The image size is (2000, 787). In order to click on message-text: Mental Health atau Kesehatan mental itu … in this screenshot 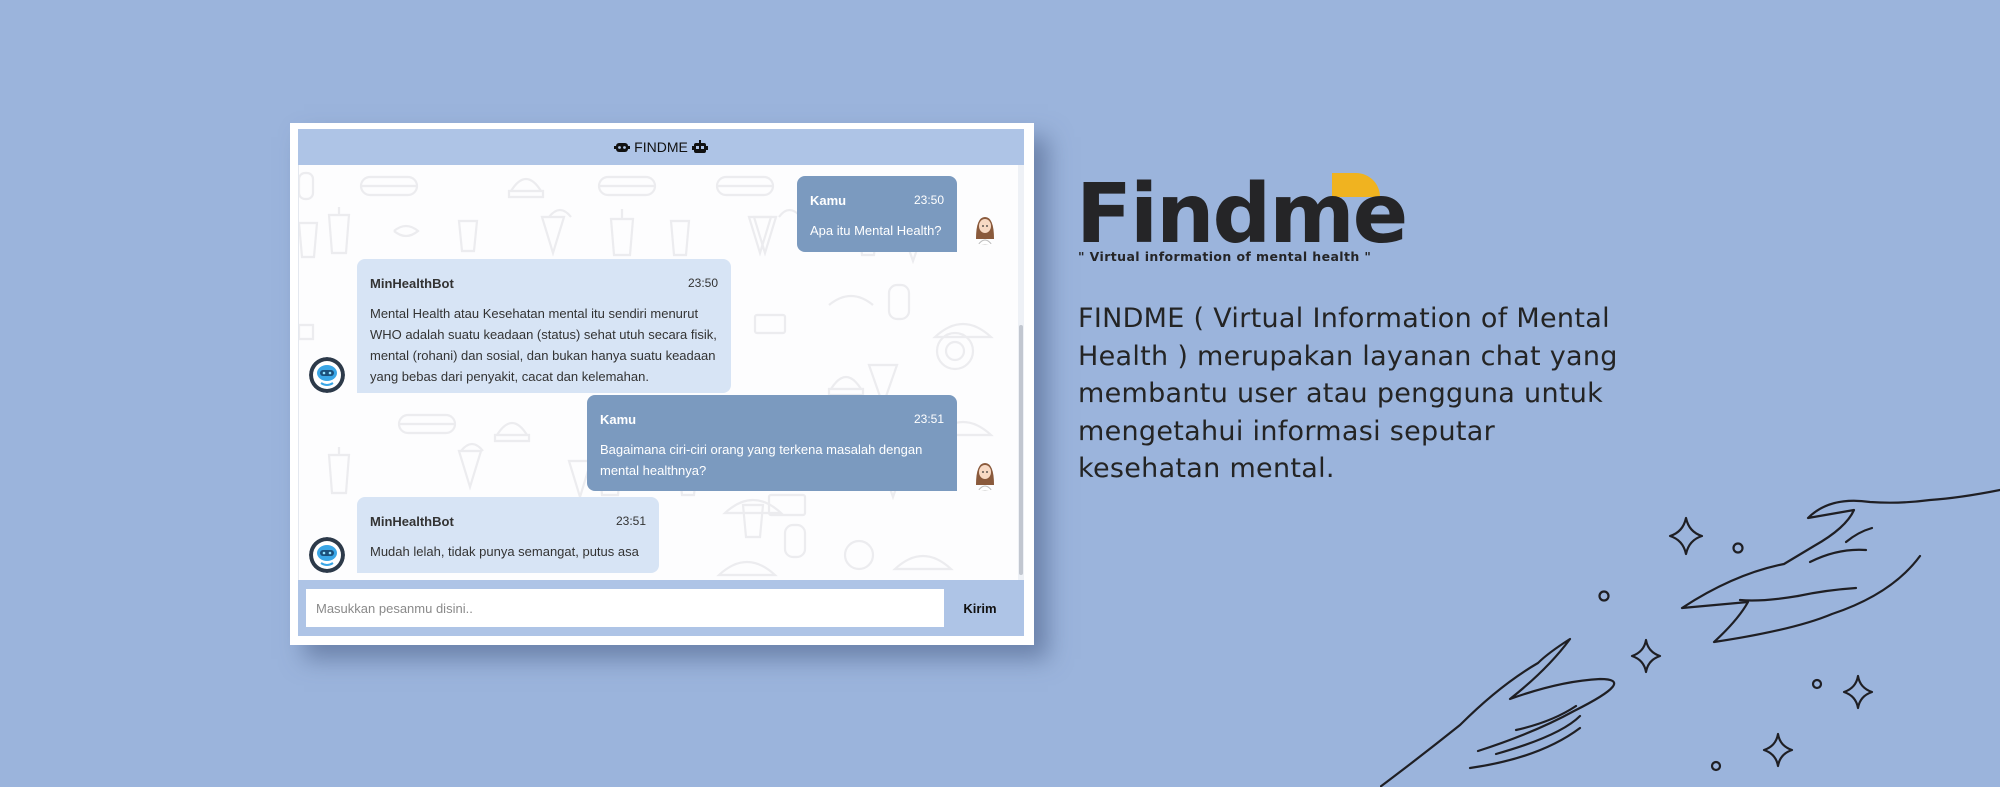, I will do `click(543, 345)`.